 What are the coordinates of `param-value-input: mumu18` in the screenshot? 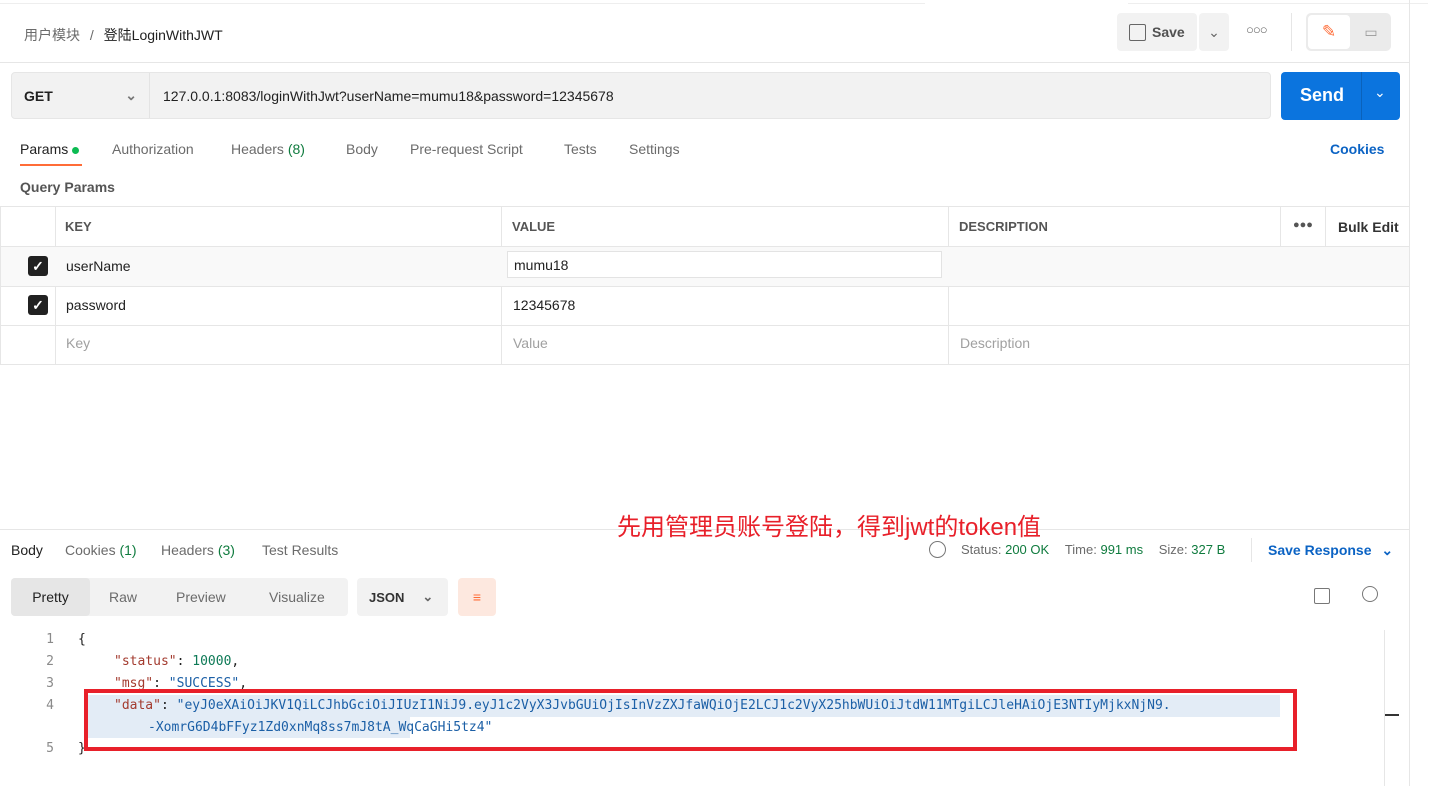 It's located at (724, 264).